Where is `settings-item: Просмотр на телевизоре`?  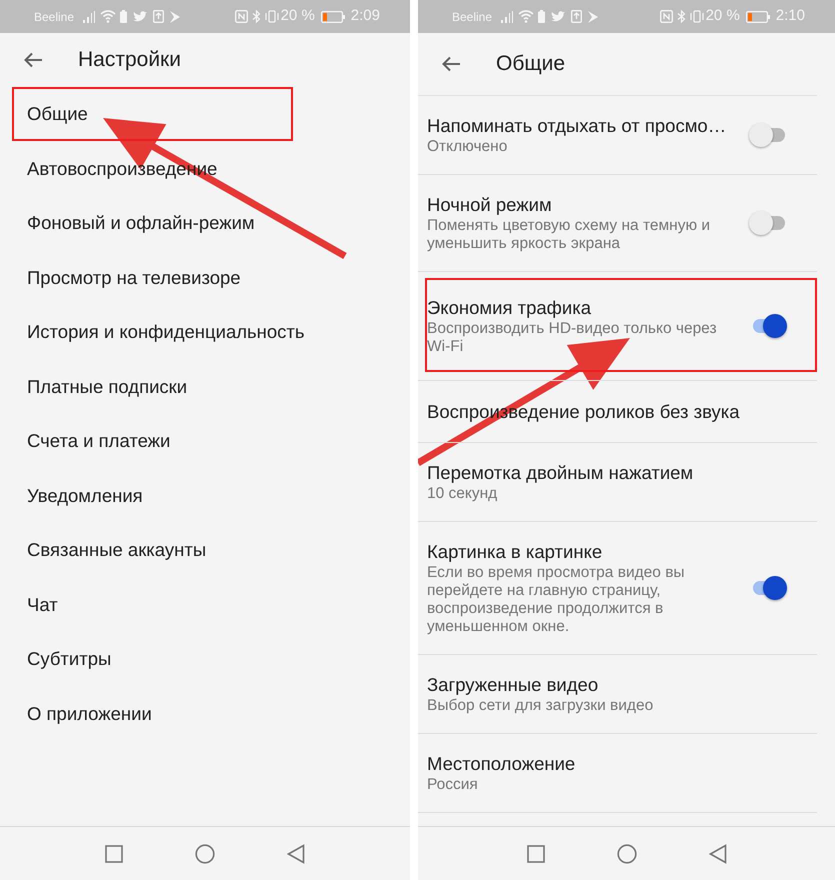 settings-item: Просмотр на телевизоре is located at coordinates (205, 277).